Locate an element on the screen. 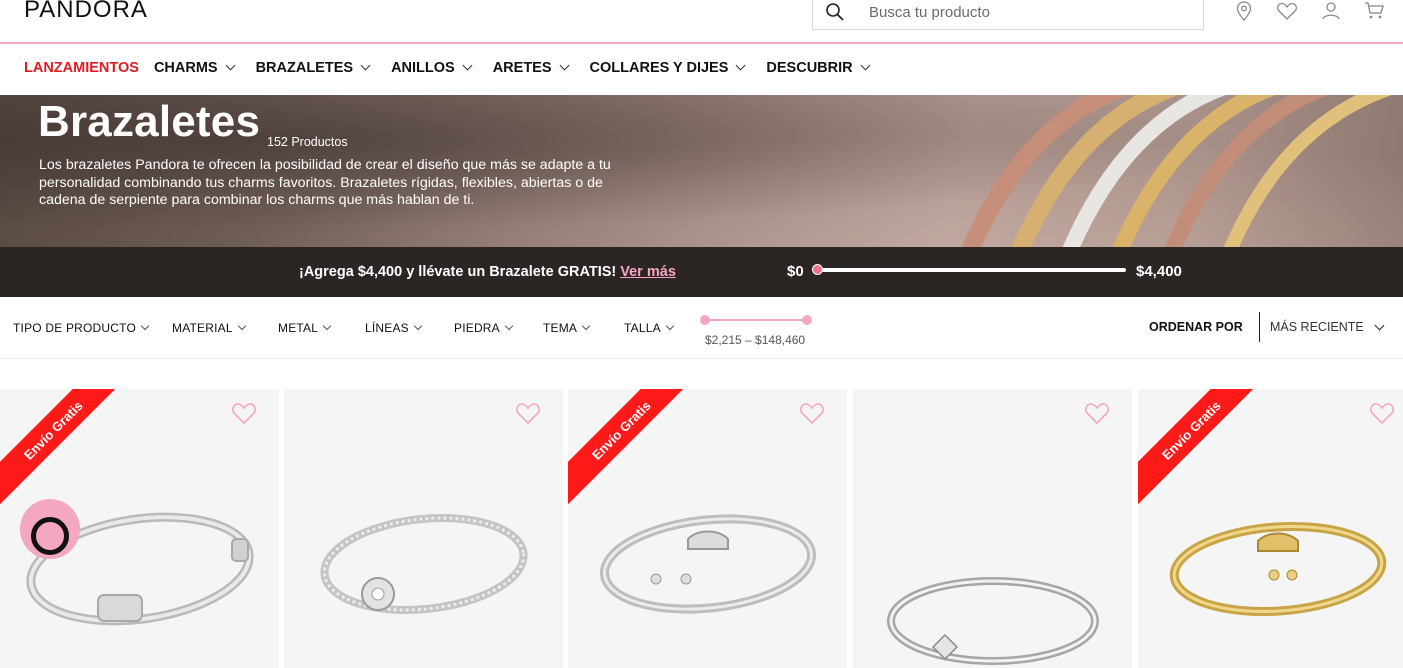 This screenshot has height=668, width=1403. search-input is located at coordinates (1029, 12).